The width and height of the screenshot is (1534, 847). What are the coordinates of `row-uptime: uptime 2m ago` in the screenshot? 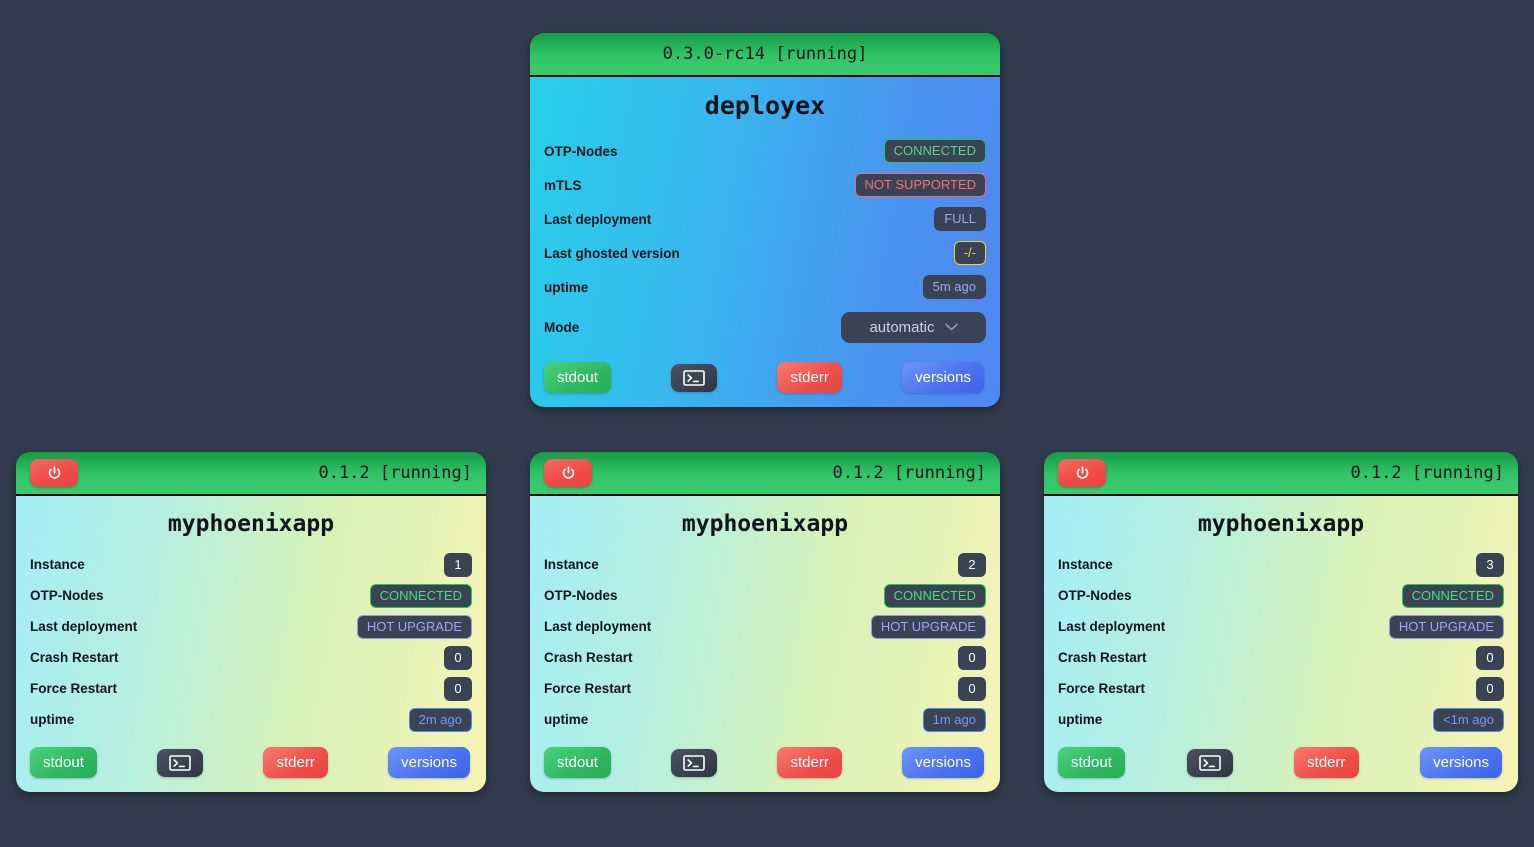 It's located at (251, 719).